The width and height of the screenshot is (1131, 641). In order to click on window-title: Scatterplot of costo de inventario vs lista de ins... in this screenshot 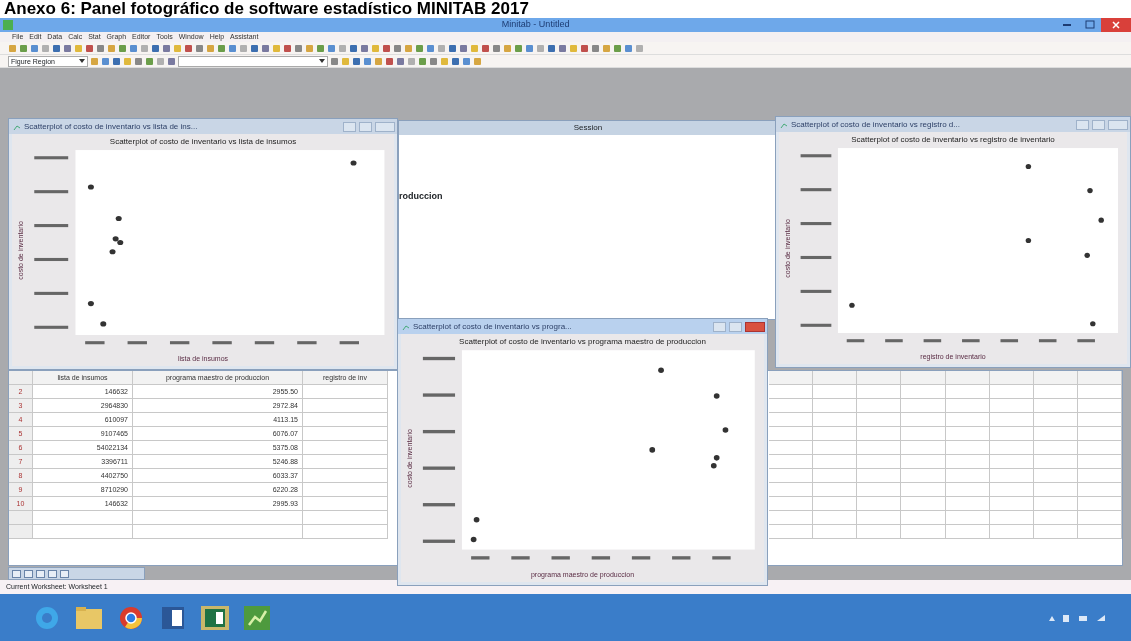, I will do `click(111, 126)`.